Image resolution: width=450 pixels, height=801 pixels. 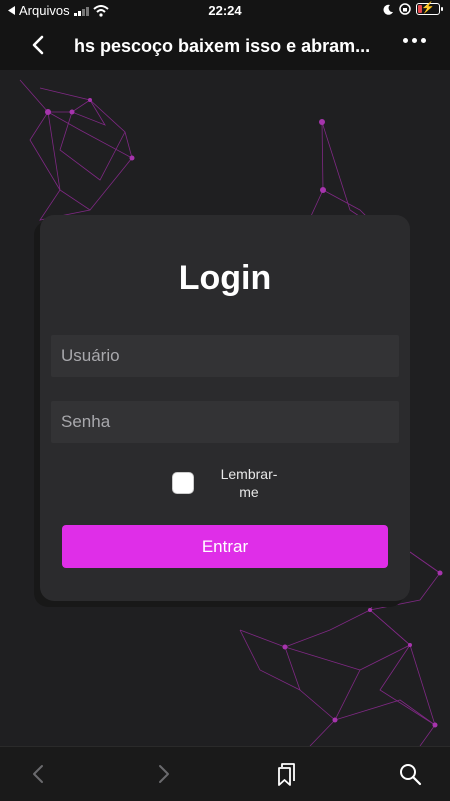 I want to click on login-title: Login, so click(x=225, y=278).